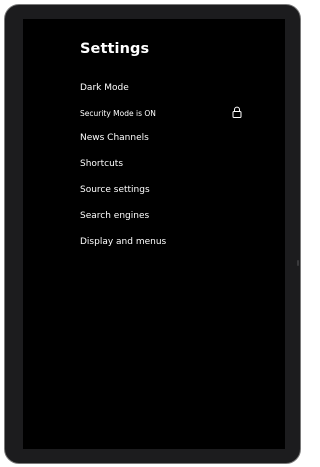  I want to click on menu-item-search-engines: Search engines, so click(114, 216).